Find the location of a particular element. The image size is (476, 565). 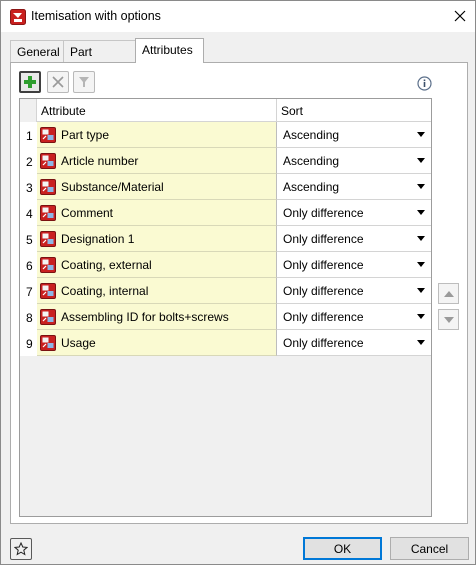

filter-icon is located at coordinates (84, 82).